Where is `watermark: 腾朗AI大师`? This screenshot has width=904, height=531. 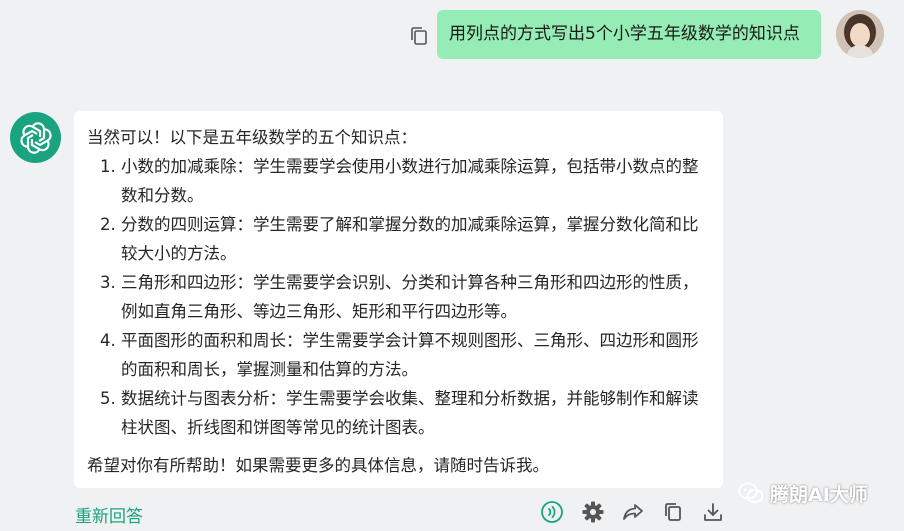
watermark: 腾朗AI大师 is located at coordinates (803, 493).